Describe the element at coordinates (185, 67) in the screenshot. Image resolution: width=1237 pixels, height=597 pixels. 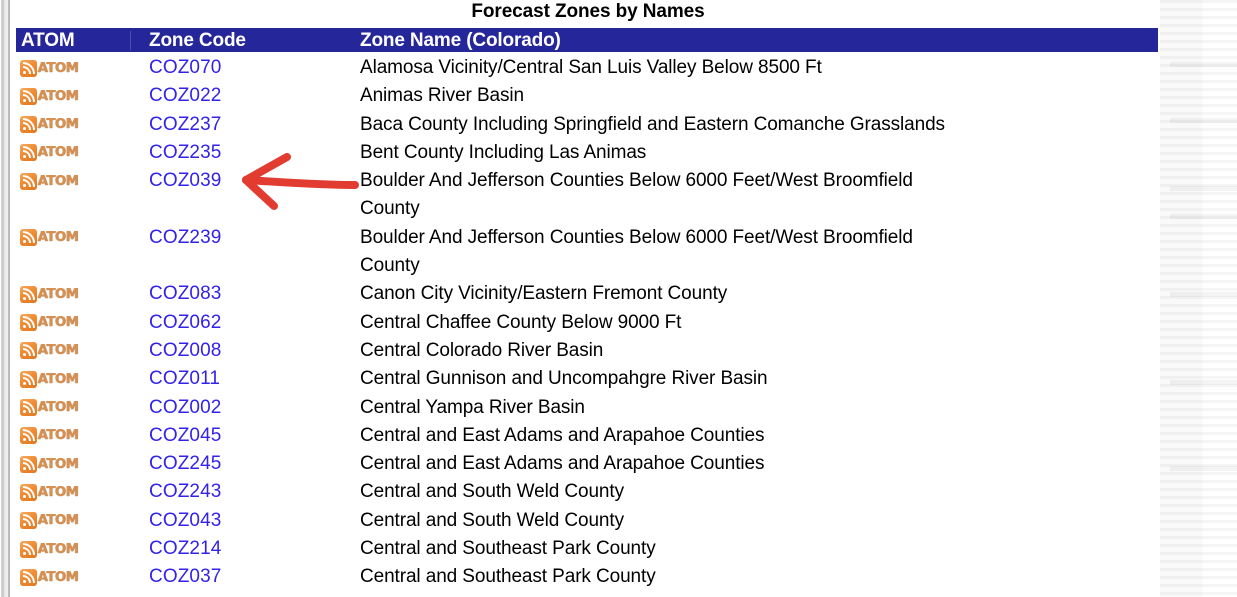
I see `zone-code-link: COZ070` at that location.